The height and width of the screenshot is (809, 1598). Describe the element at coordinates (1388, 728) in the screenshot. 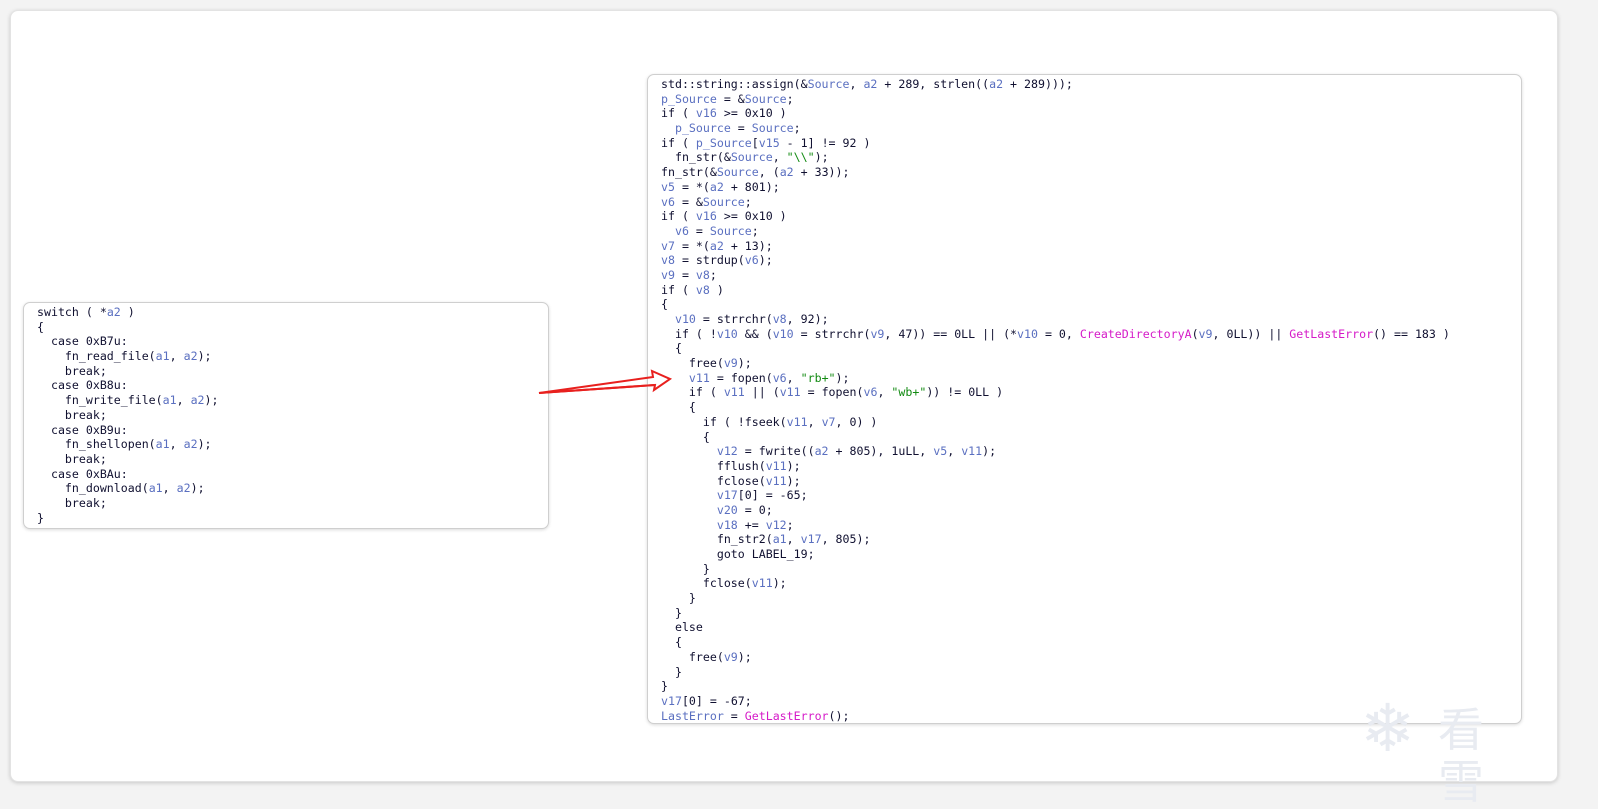

I see `snowflake-icon: ❄` at that location.